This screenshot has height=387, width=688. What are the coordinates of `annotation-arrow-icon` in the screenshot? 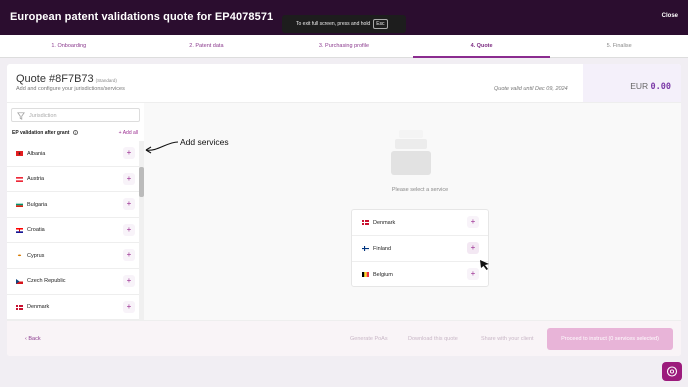 It's located at (162, 147).